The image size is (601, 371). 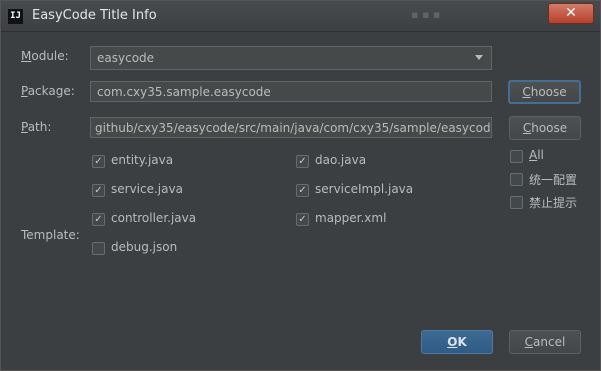 What do you see at coordinates (553, 203) in the screenshot?
I see `option-label-no-prompt: 禁止提示` at bounding box center [553, 203].